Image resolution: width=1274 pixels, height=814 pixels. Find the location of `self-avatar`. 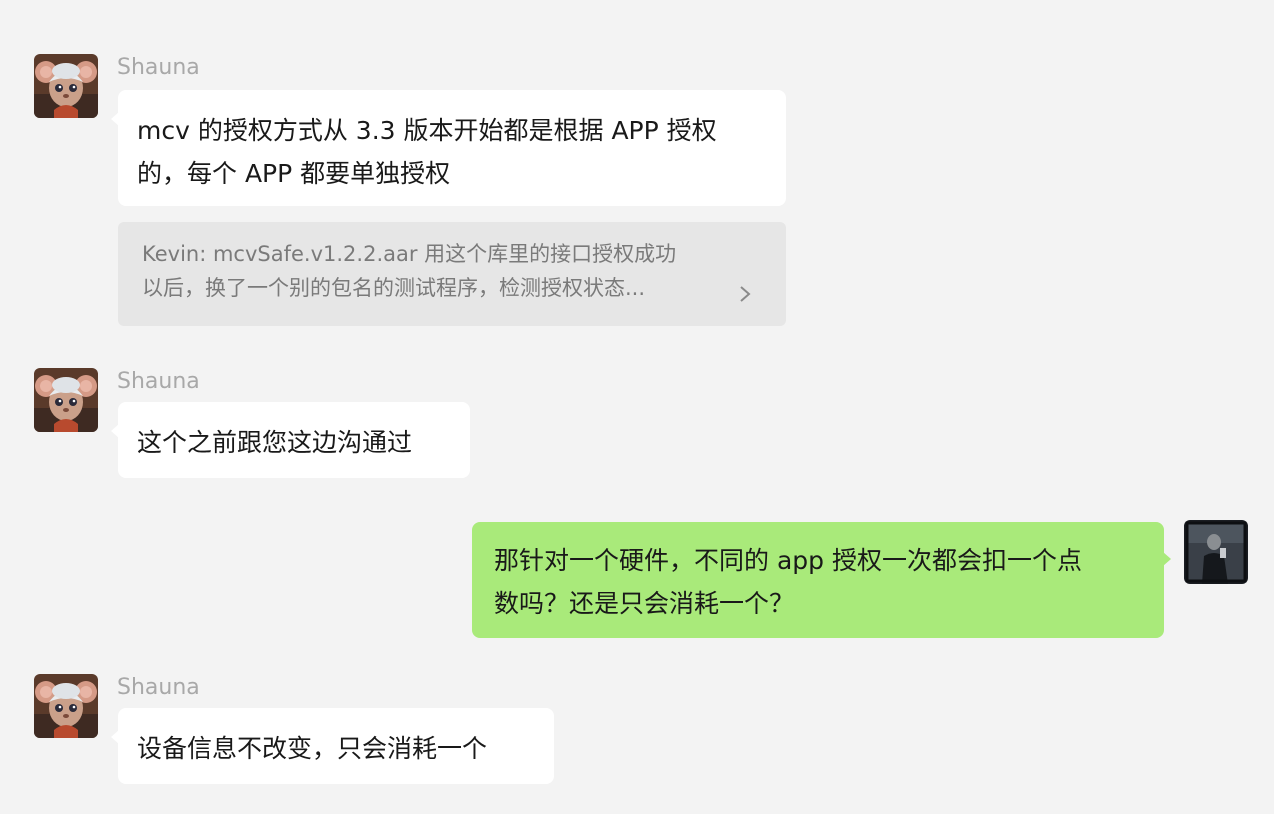

self-avatar is located at coordinates (1216, 552).